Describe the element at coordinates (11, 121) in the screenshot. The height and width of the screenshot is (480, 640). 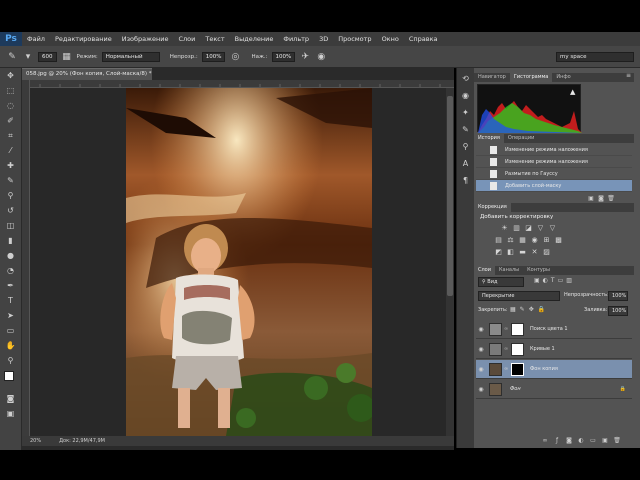
I see `quick-select-tool-icon: ✐` at that location.